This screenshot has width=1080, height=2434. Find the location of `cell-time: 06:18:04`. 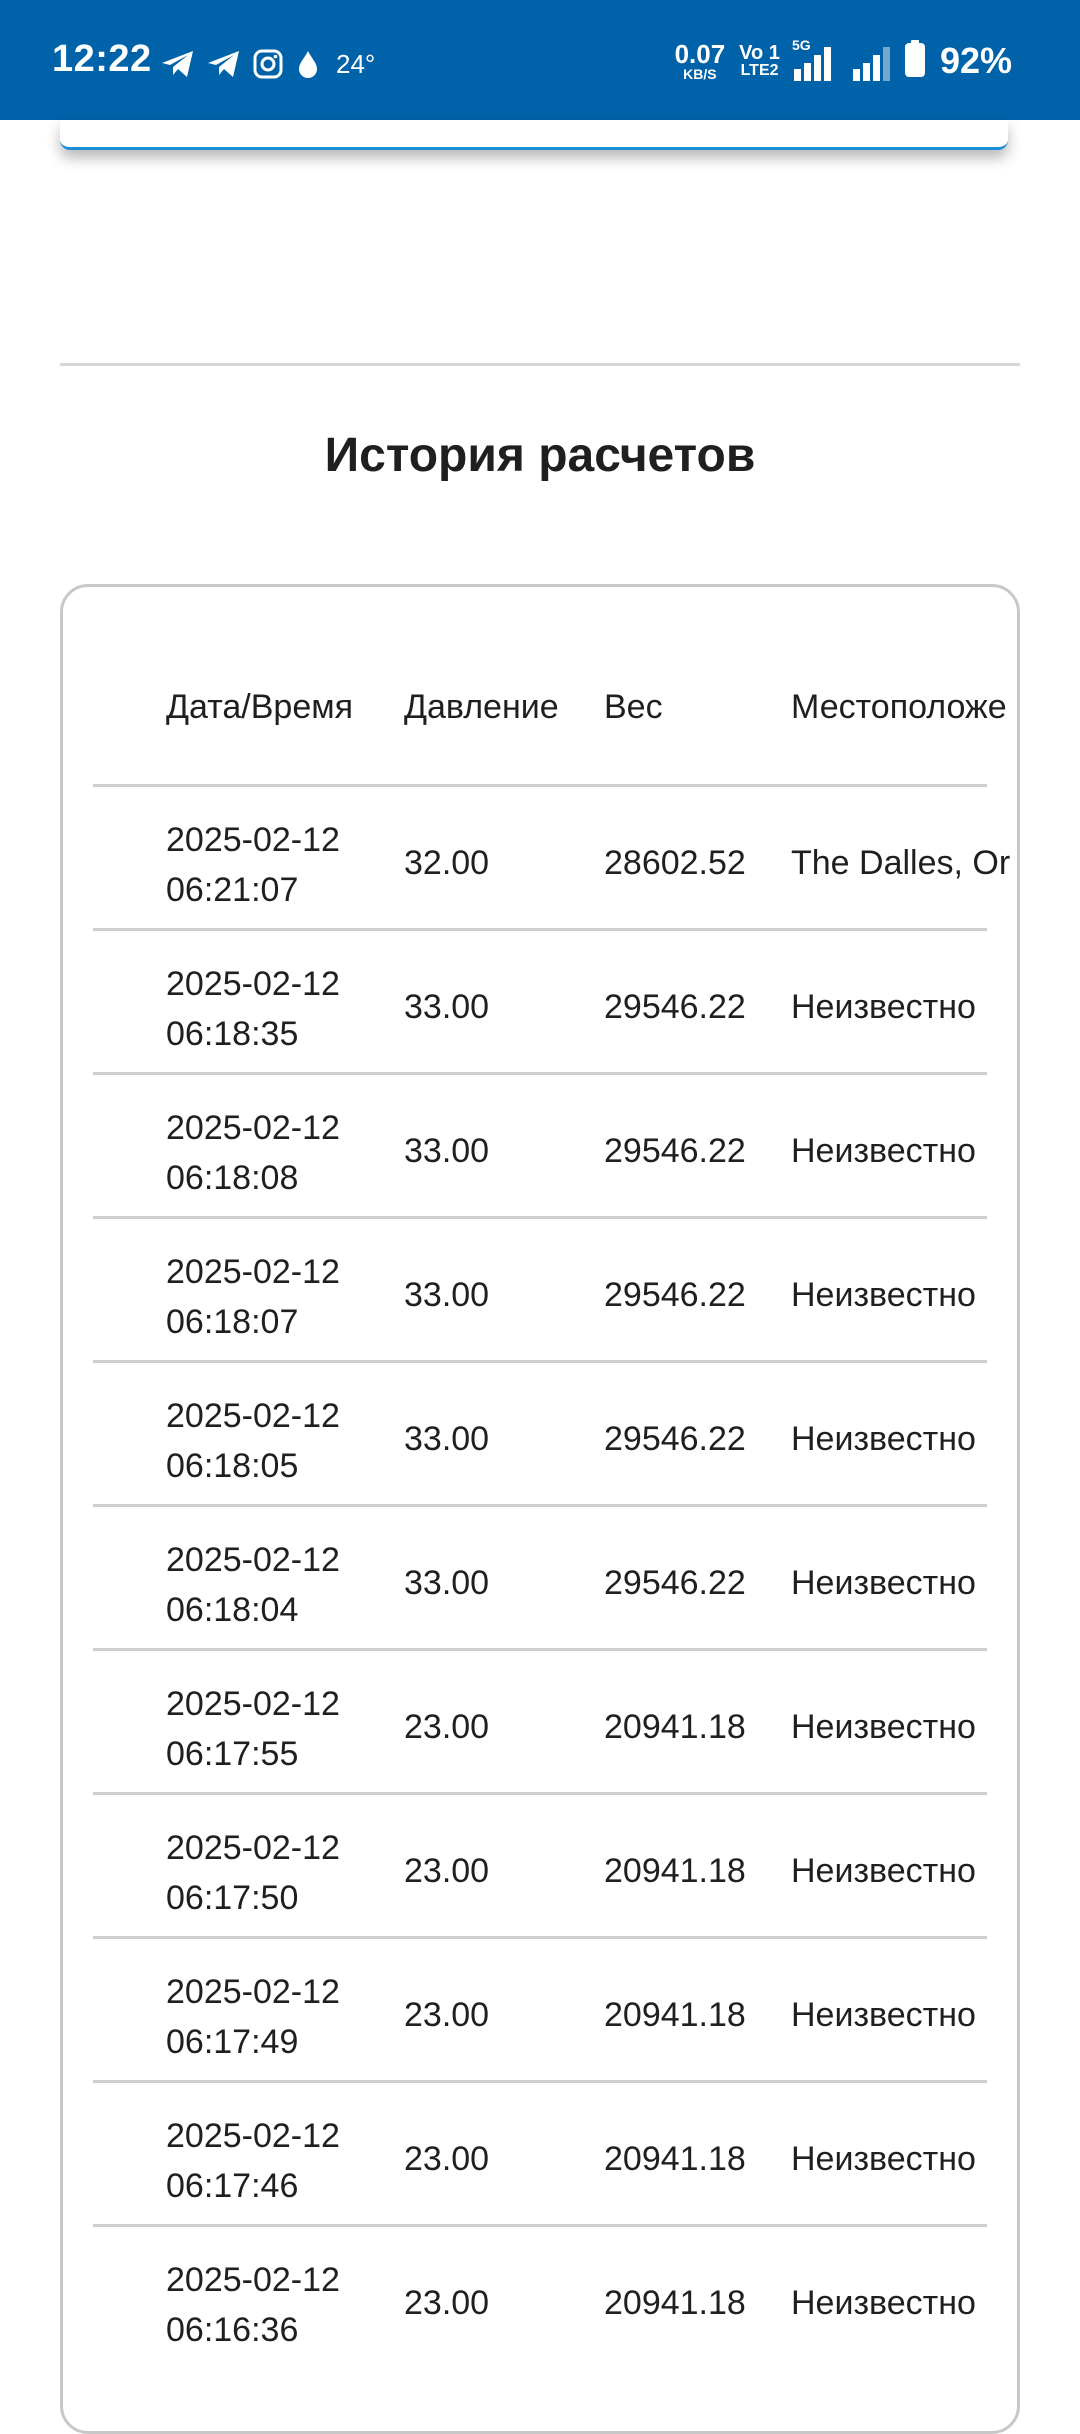

cell-time: 06:18:04 is located at coordinates (232, 1610).